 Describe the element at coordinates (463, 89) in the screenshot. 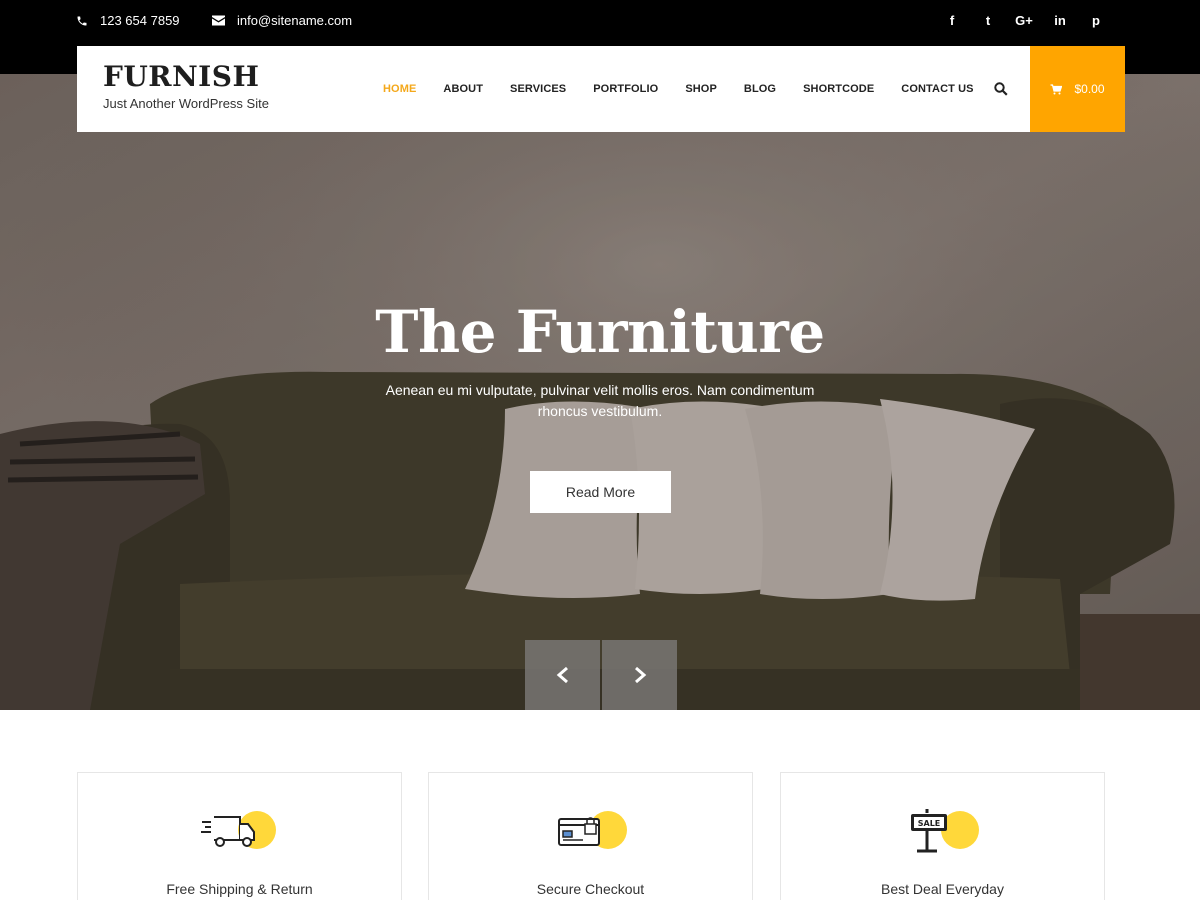

I see `nav-item-about: ABOUT` at that location.